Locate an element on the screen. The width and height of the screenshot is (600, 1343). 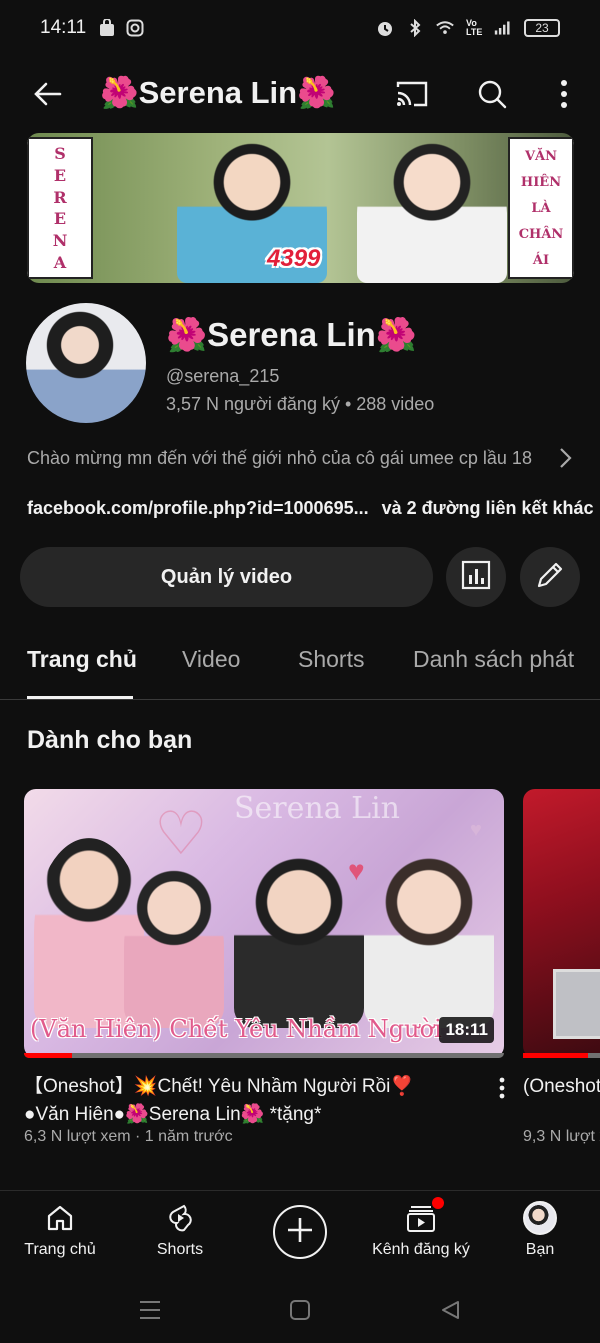
system-navigation is located at coordinates (300, 1309).